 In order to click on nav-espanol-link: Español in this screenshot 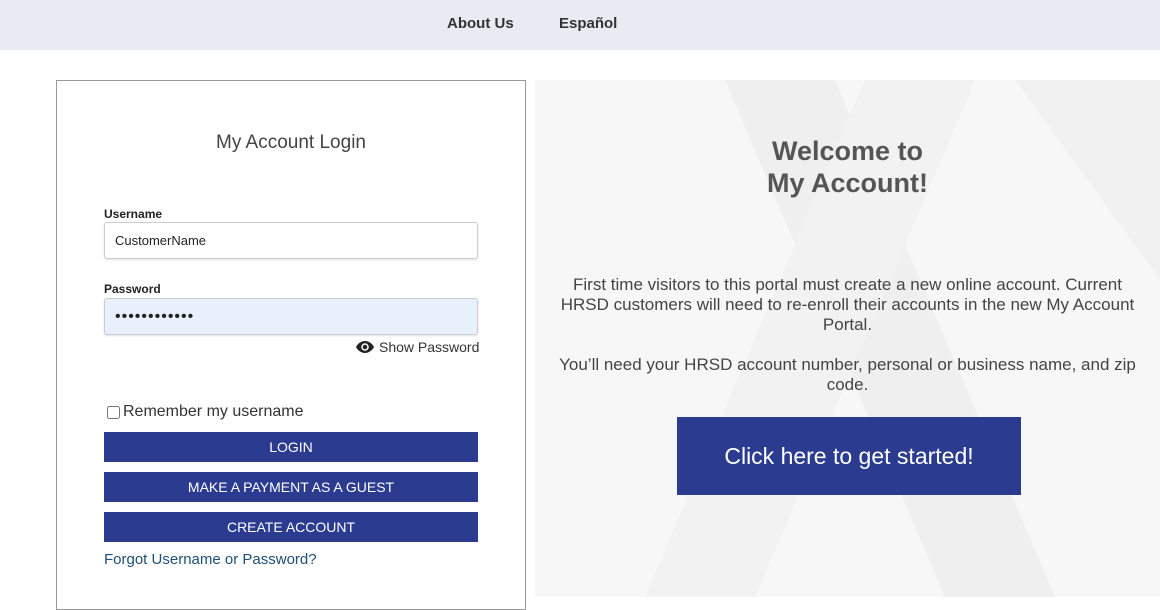, I will do `click(588, 23)`.